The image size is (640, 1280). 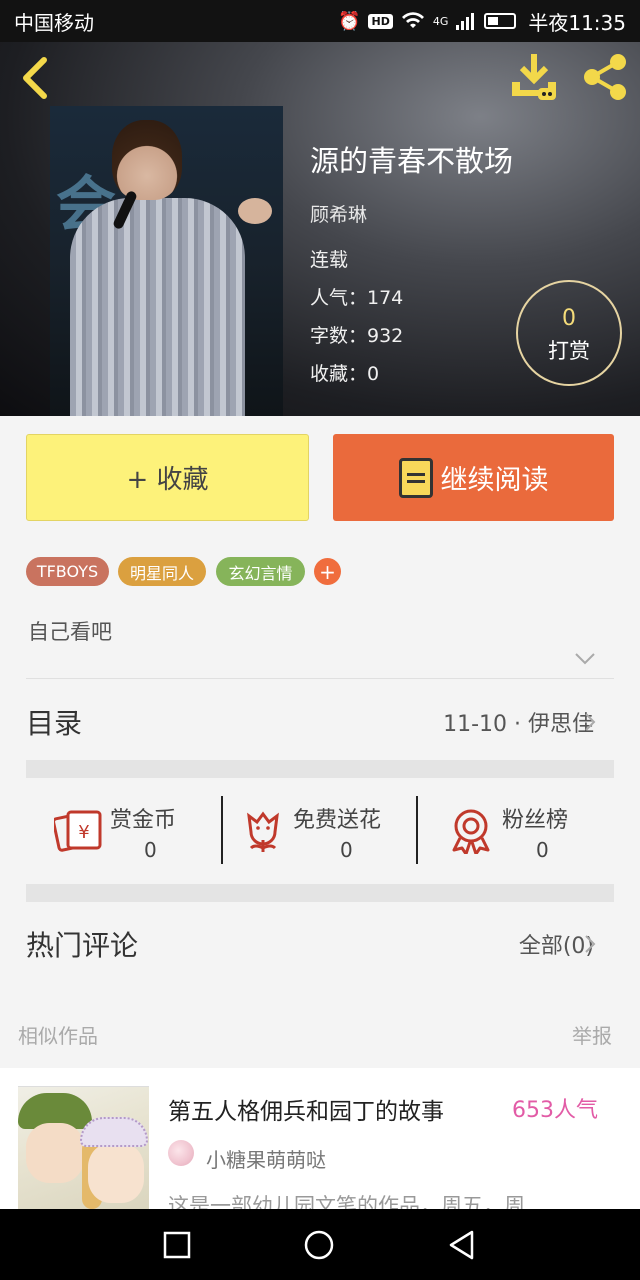 I want to click on wifi-icon, so click(x=412, y=20).